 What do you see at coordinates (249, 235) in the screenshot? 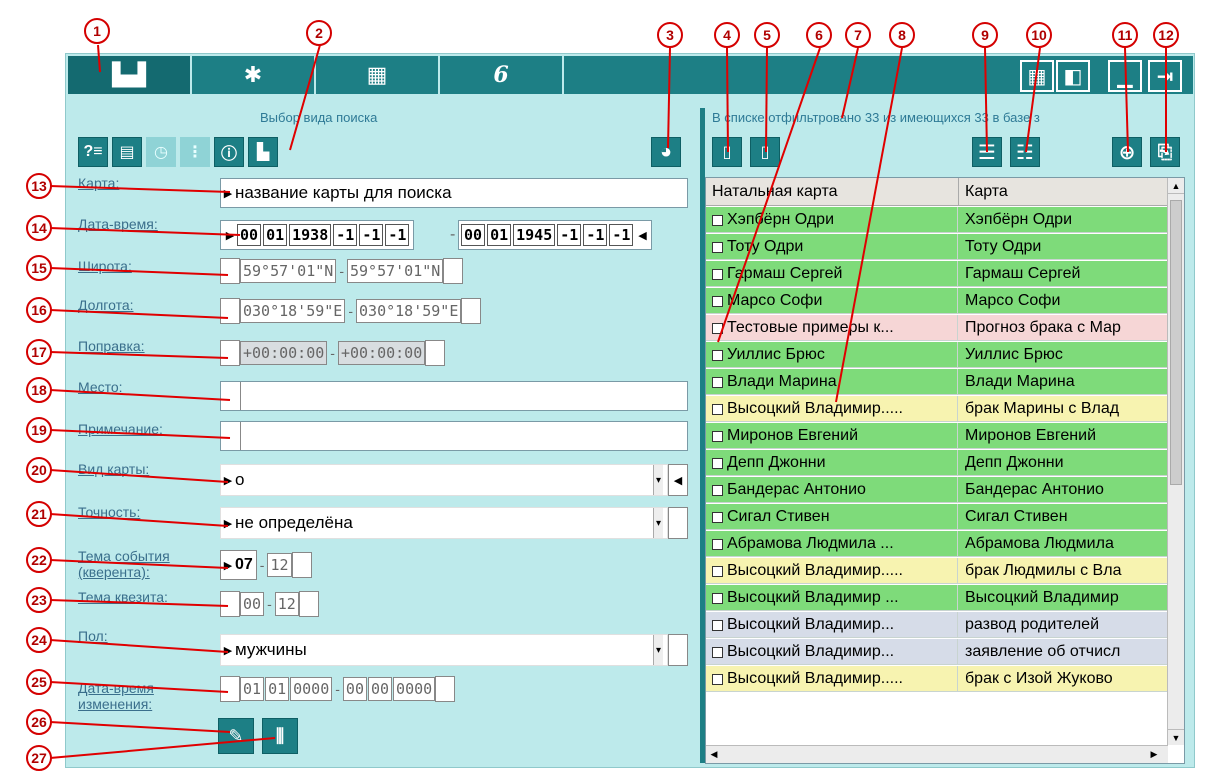
I see `from-hour: 00` at bounding box center [249, 235].